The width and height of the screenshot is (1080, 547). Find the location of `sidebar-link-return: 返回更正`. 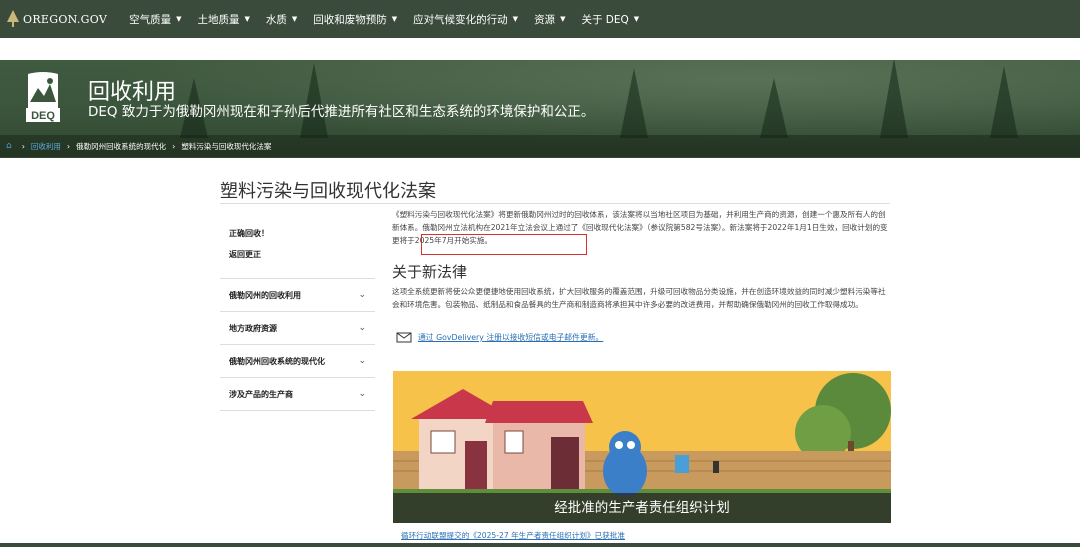

sidebar-link-return: 返回更正 is located at coordinates (302, 254).